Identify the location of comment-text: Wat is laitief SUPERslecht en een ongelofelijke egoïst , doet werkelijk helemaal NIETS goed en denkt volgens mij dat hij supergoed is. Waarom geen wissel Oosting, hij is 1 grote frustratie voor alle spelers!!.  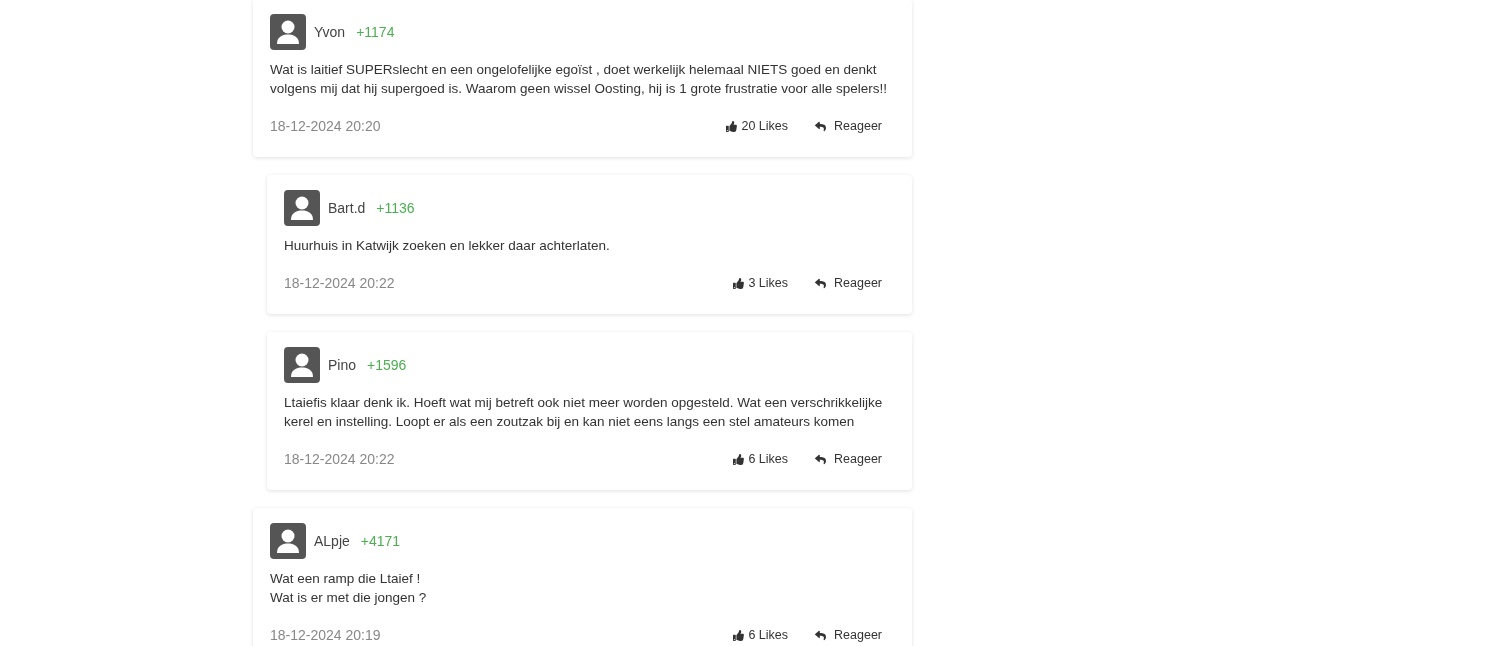
(579, 79).